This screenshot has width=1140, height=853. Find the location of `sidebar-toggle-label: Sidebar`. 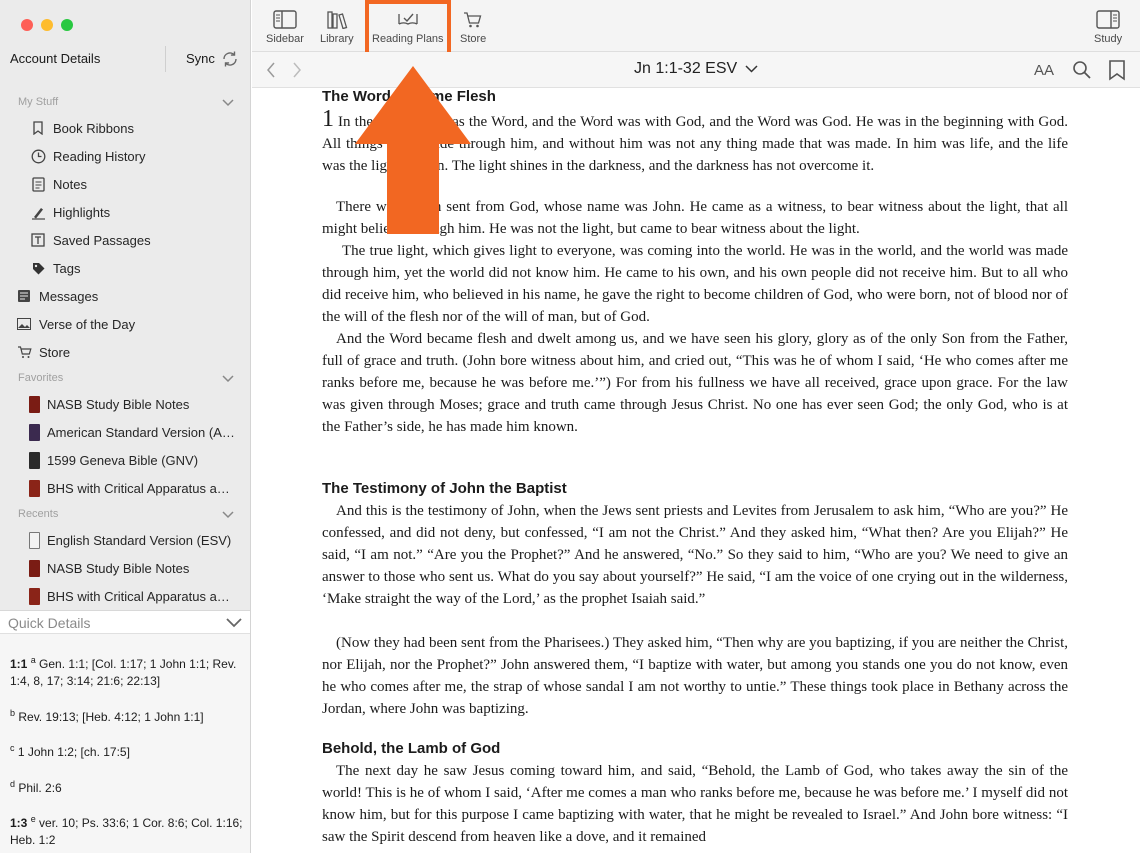

sidebar-toggle-label: Sidebar is located at coordinates (285, 39).